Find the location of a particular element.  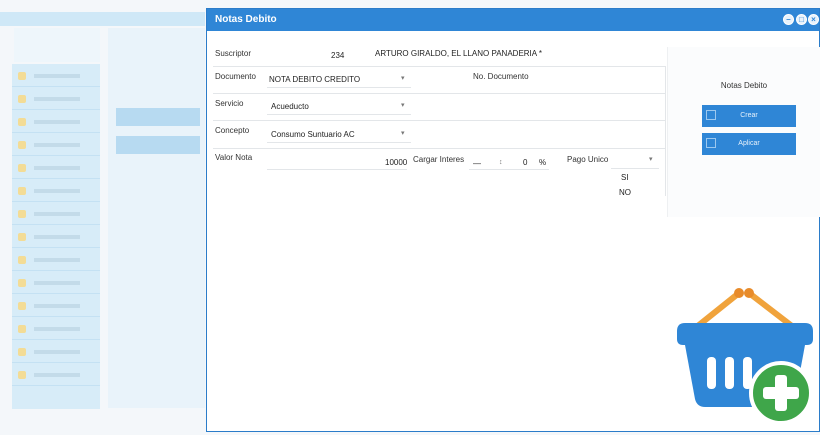

document-label: Documento is located at coordinates (235, 76).